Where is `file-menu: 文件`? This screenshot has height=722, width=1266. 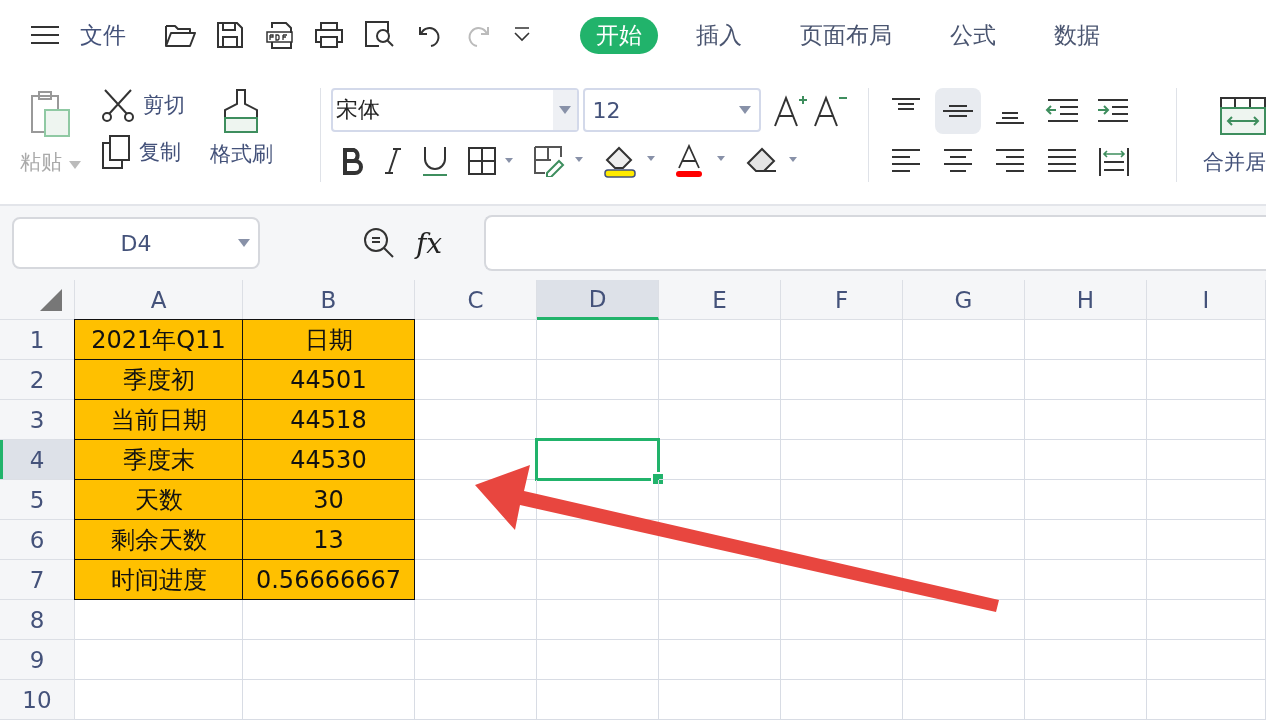 file-menu: 文件 is located at coordinates (103, 35).